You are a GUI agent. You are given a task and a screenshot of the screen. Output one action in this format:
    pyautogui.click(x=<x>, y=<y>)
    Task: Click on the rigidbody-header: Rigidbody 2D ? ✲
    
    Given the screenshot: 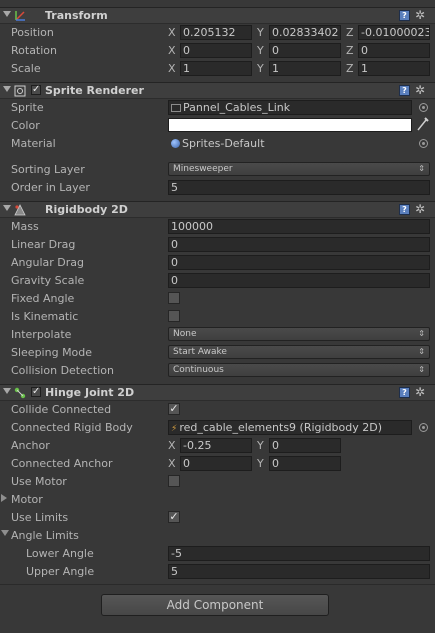 What is the action you would take?
    pyautogui.click(x=217, y=209)
    